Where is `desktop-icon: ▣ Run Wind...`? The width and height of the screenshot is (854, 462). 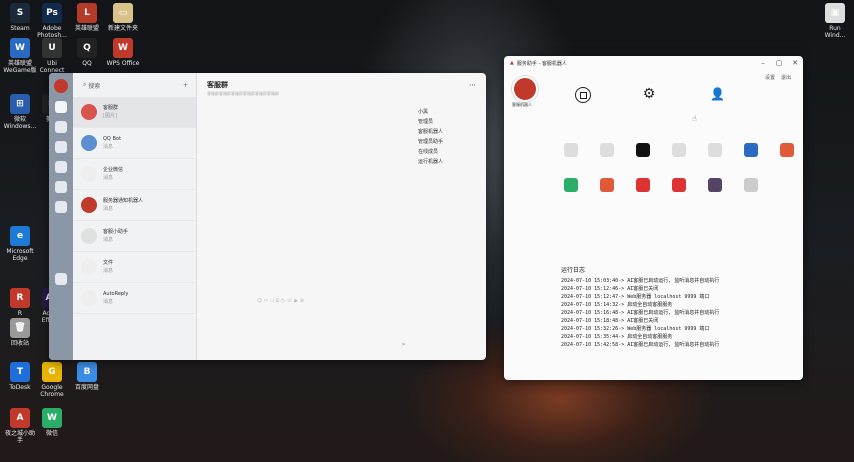 desktop-icon: ▣ Run Wind... is located at coordinates (835, 21).